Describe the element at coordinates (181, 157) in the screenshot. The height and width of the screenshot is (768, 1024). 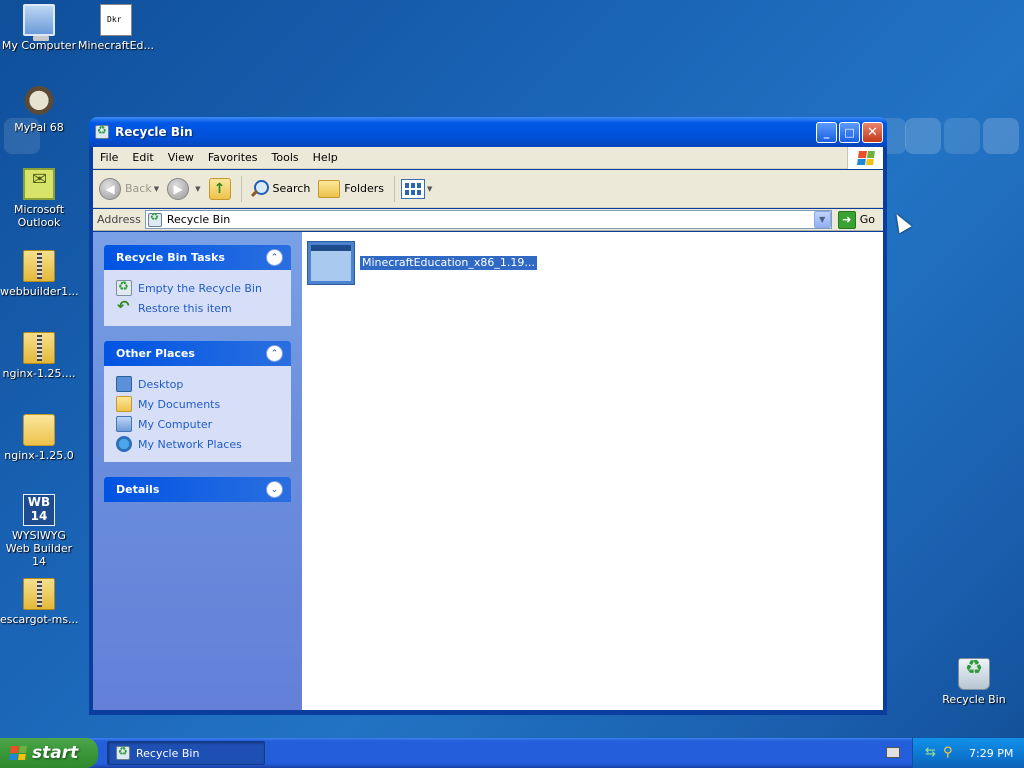
I see `menu-view: View` at that location.